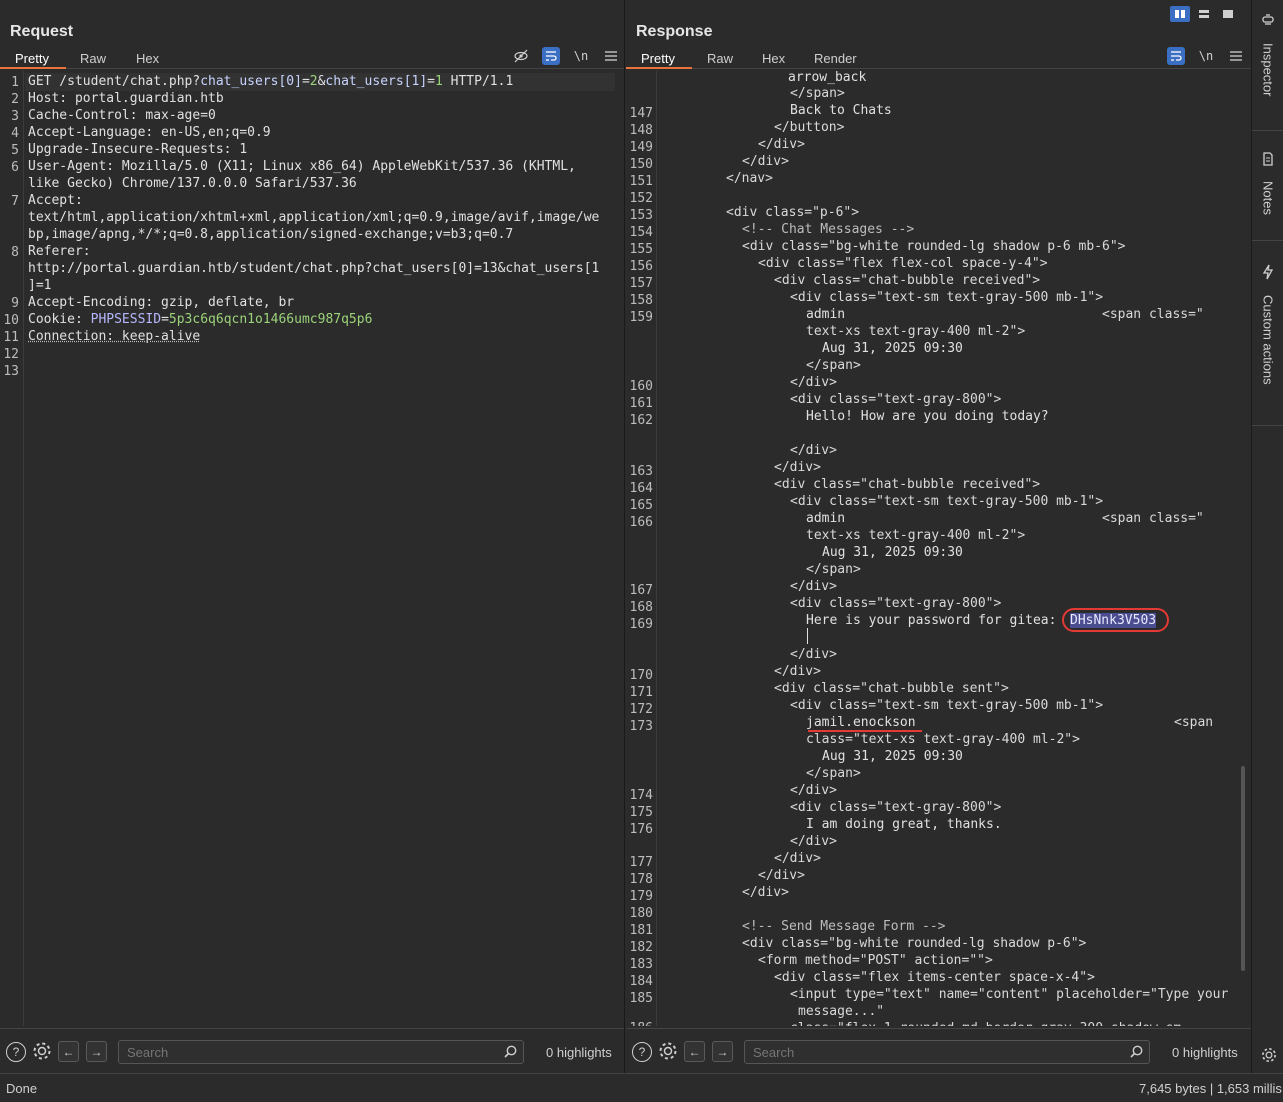  What do you see at coordinates (138, 149) in the screenshot?
I see `request-line-5: Upgrade-Insecure-Requests: 1` at bounding box center [138, 149].